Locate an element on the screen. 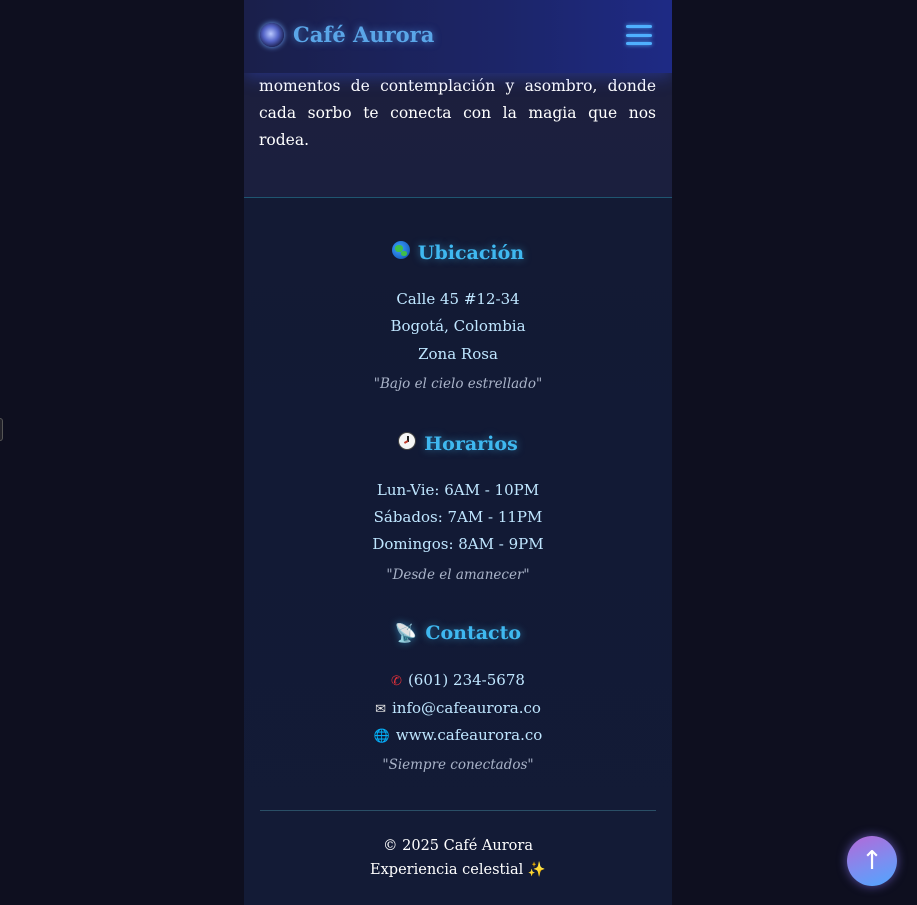  contact-title: Contacto is located at coordinates (473, 633).